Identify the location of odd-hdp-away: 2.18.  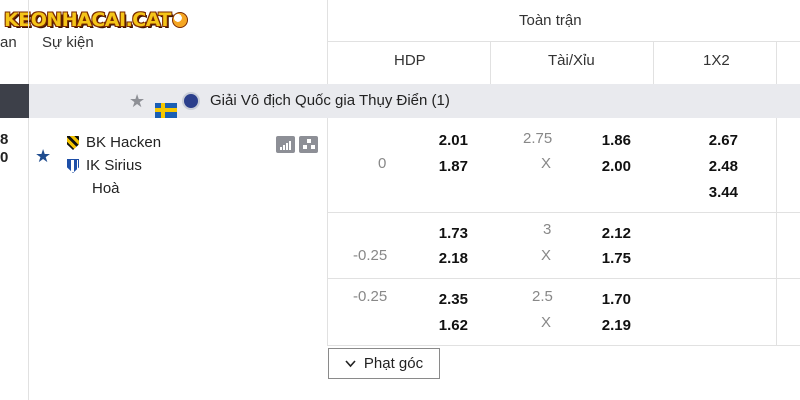
(448, 258).